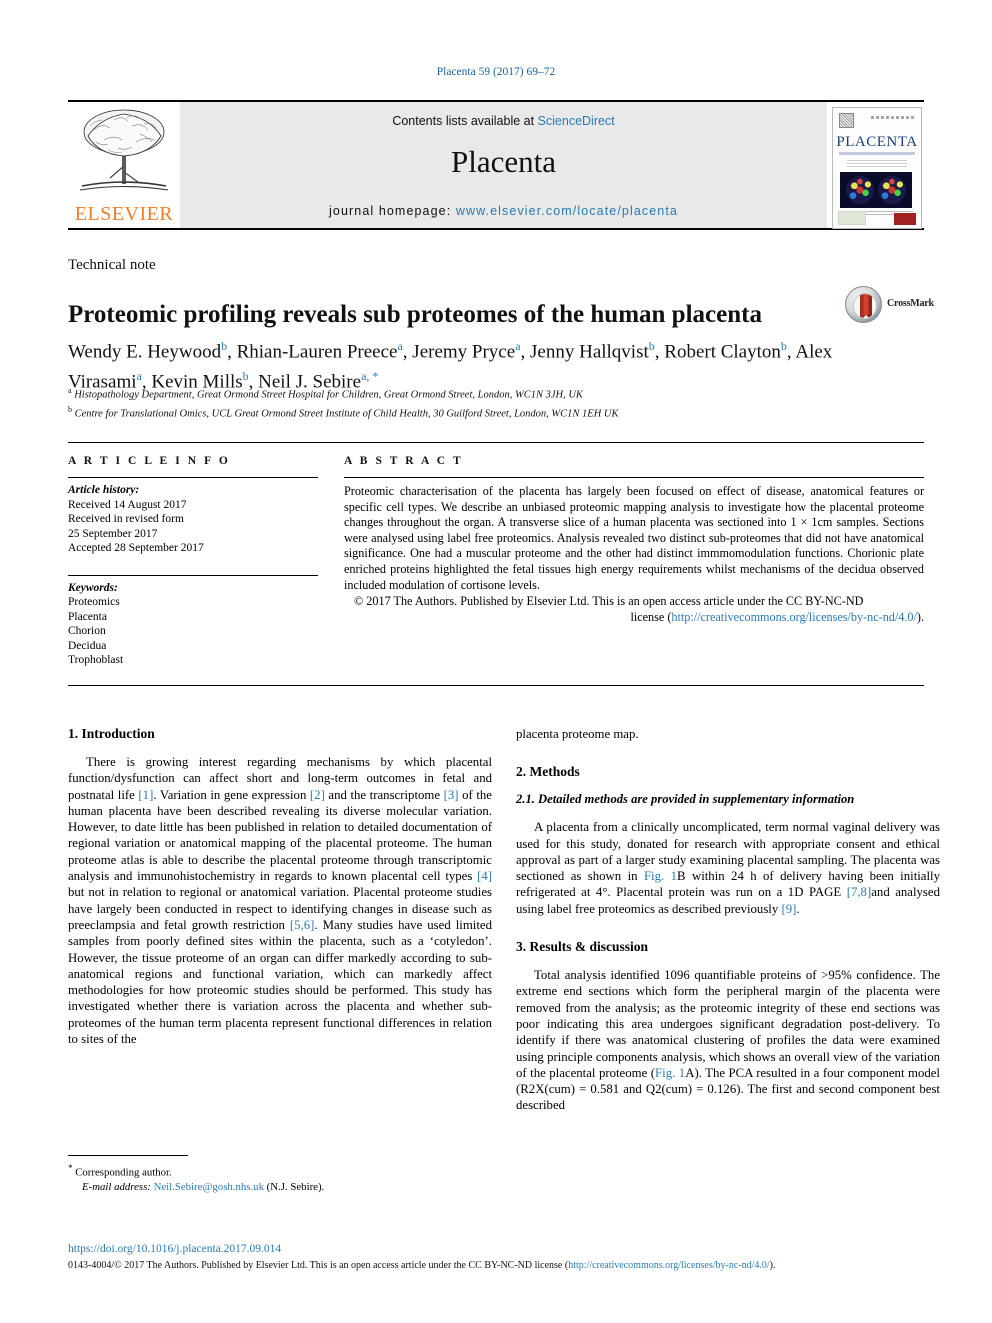  What do you see at coordinates (94, 602) in the screenshot?
I see `keyword-item: Proteomics` at bounding box center [94, 602].